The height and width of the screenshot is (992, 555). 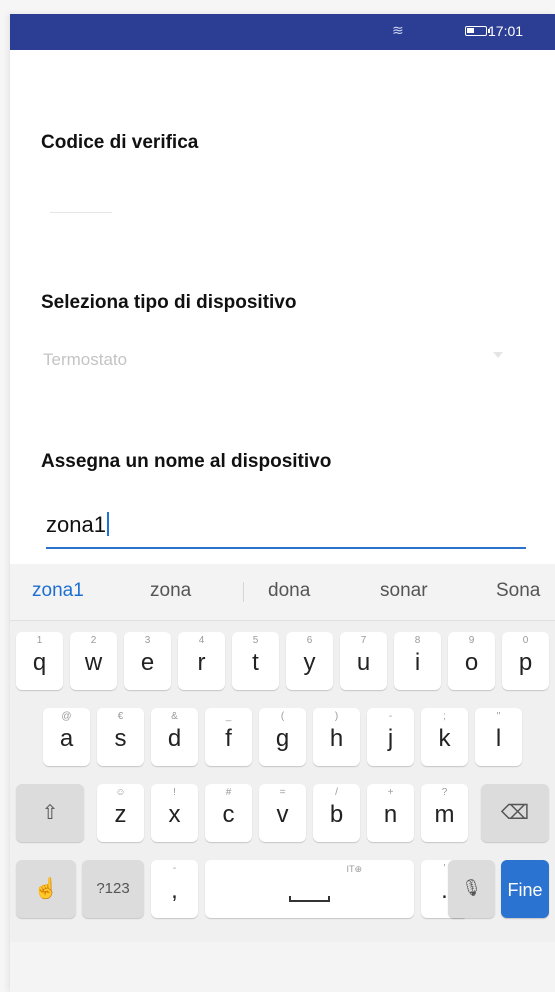 I want to click on key-t: 5t, so click(x=255, y=661).